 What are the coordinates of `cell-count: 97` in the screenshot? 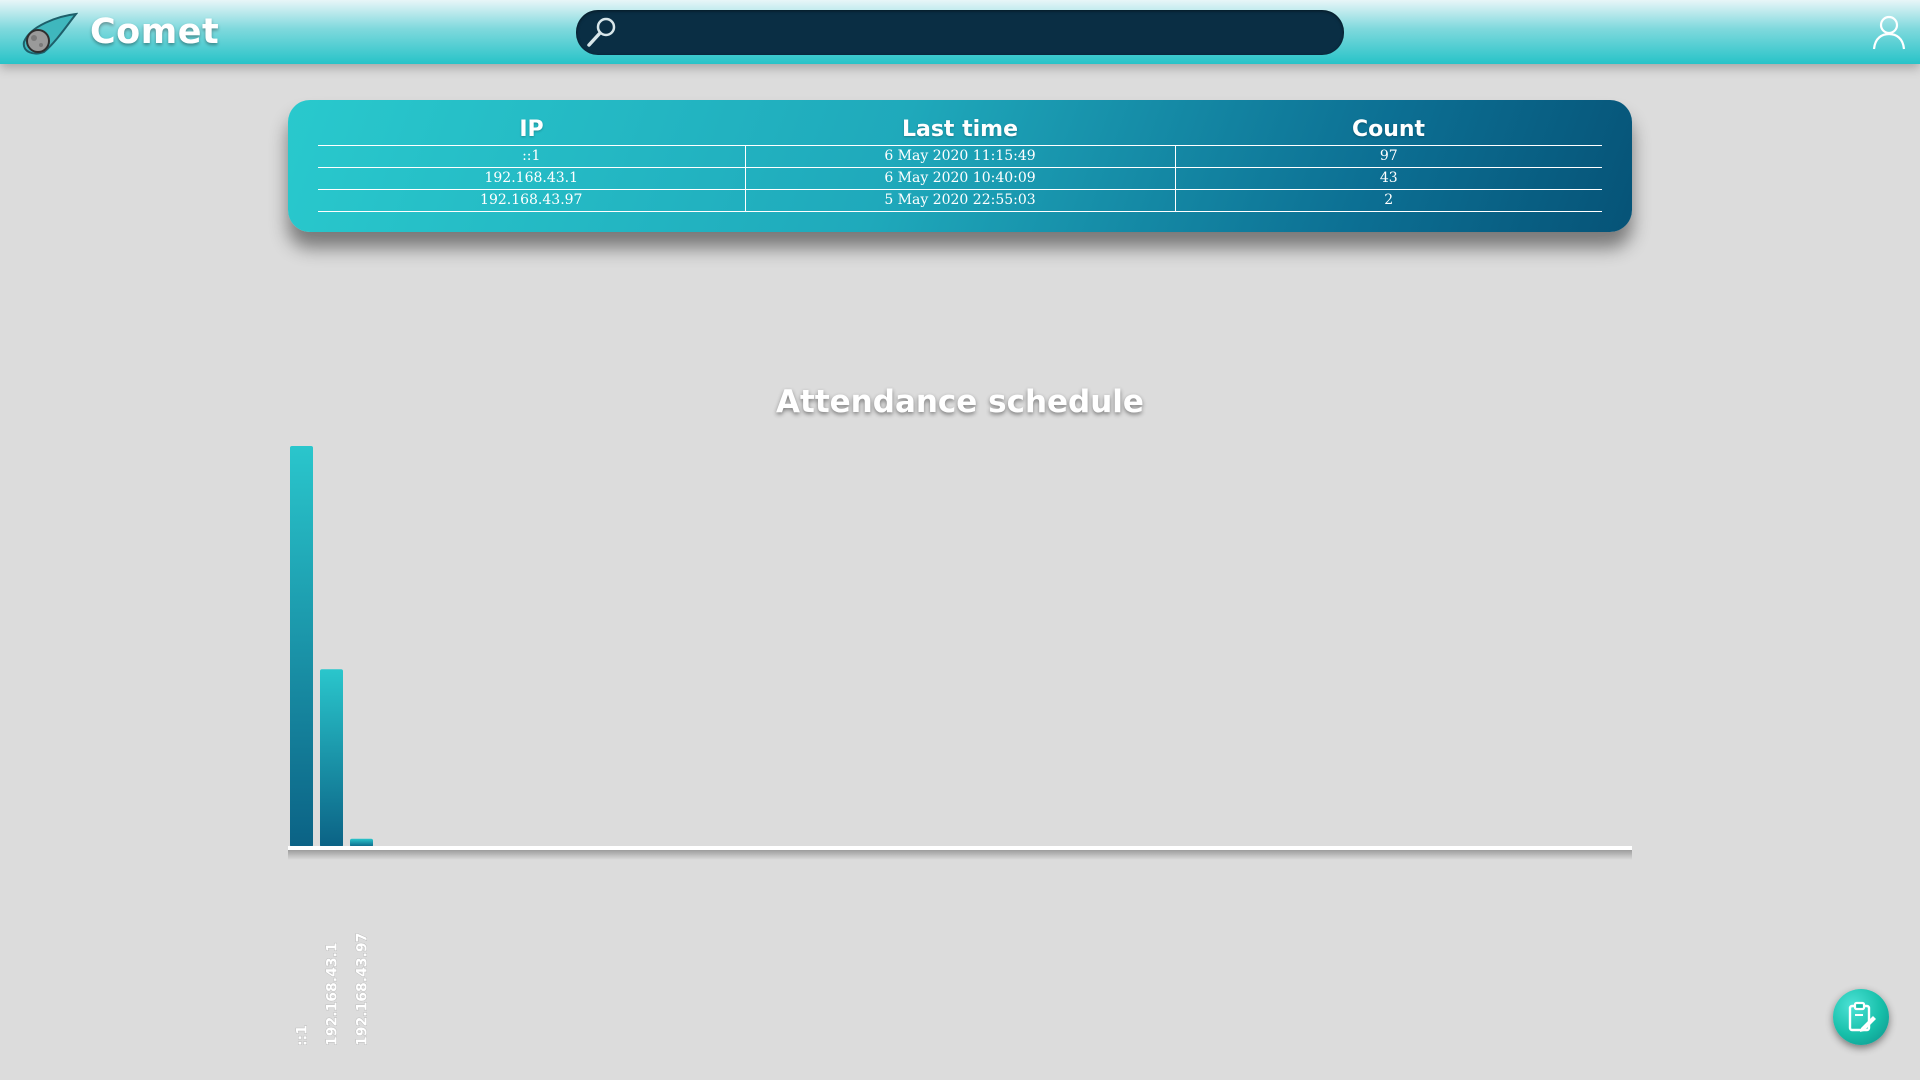 It's located at (1388, 156).